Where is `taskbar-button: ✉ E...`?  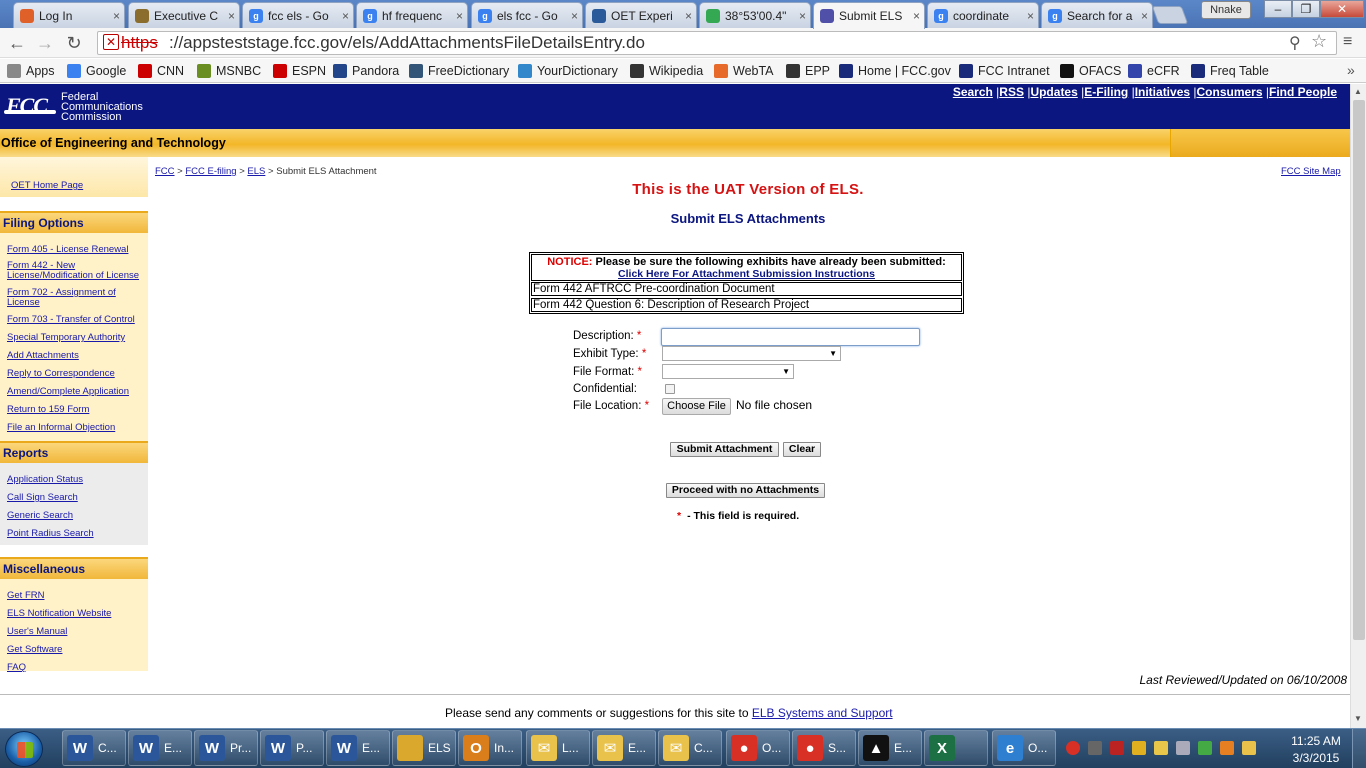
taskbar-button: ✉ E... is located at coordinates (624, 748).